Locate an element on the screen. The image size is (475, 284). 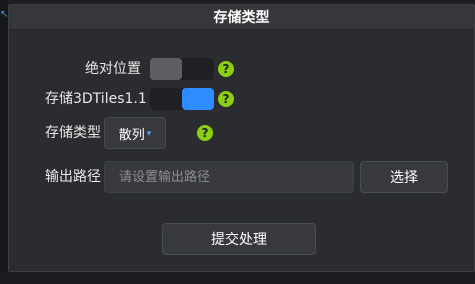
absolute-position-toggle is located at coordinates (182, 69).